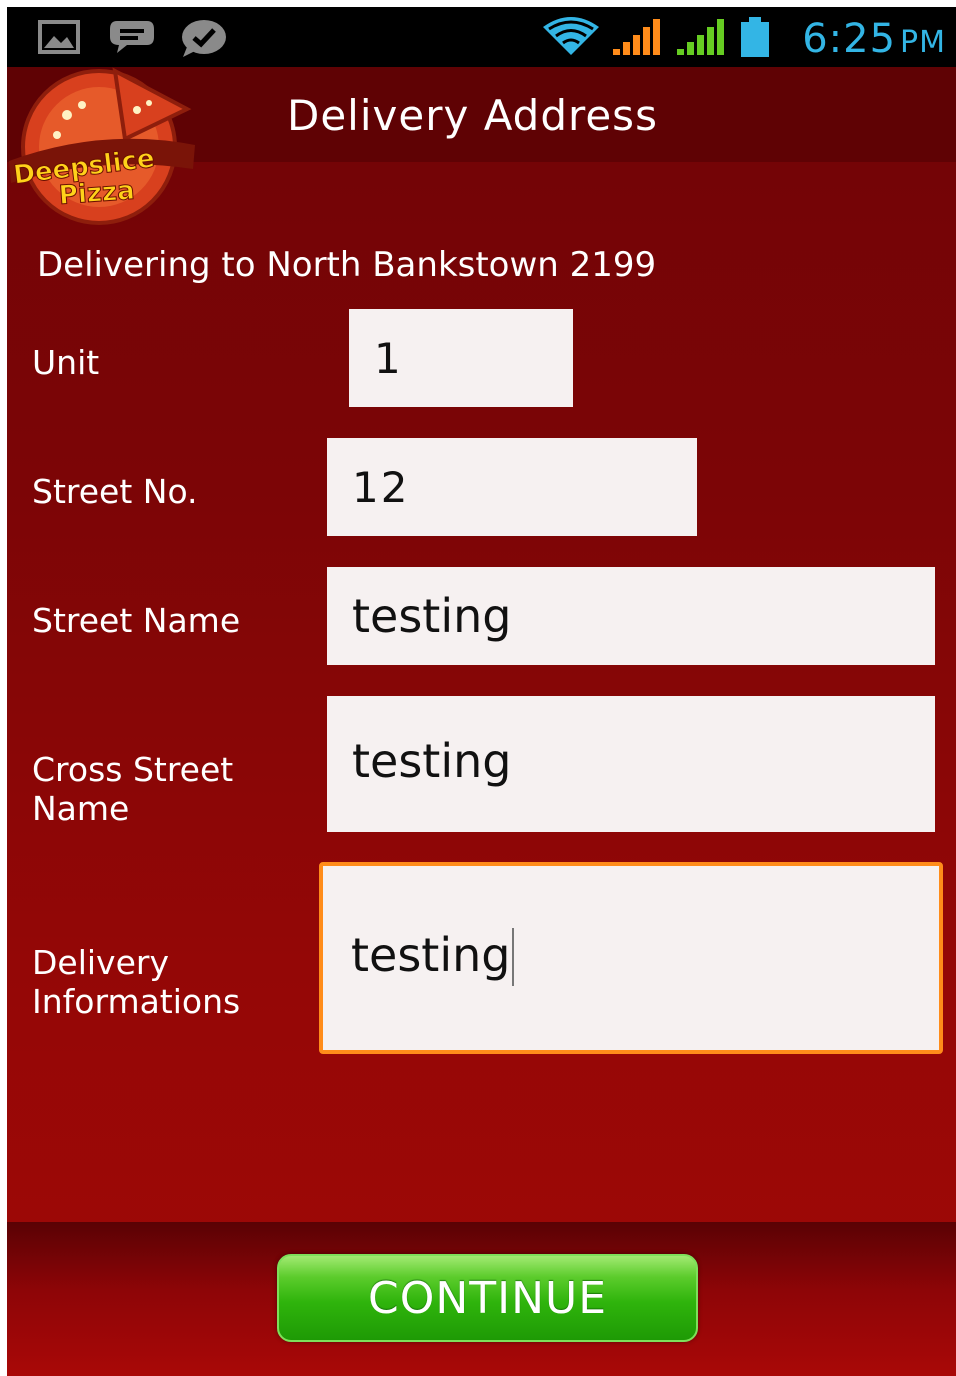 Image resolution: width=956 pixels, height=1376 pixels. What do you see at coordinates (59, 37) in the screenshot?
I see `gallery-icon` at bounding box center [59, 37].